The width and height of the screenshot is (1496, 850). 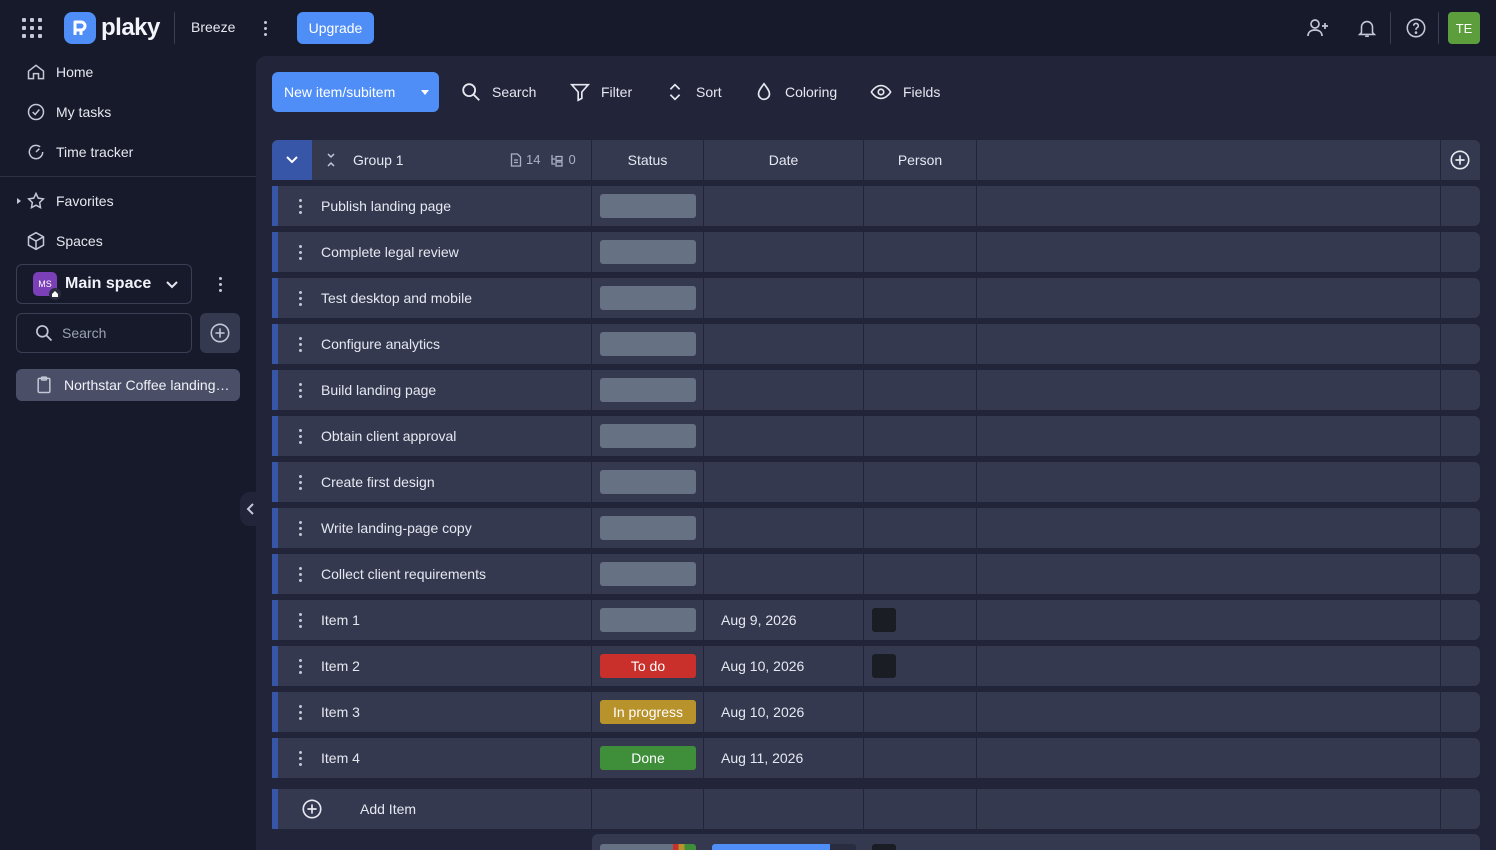 I want to click on user-avatar: TE, so click(x=1464, y=28).